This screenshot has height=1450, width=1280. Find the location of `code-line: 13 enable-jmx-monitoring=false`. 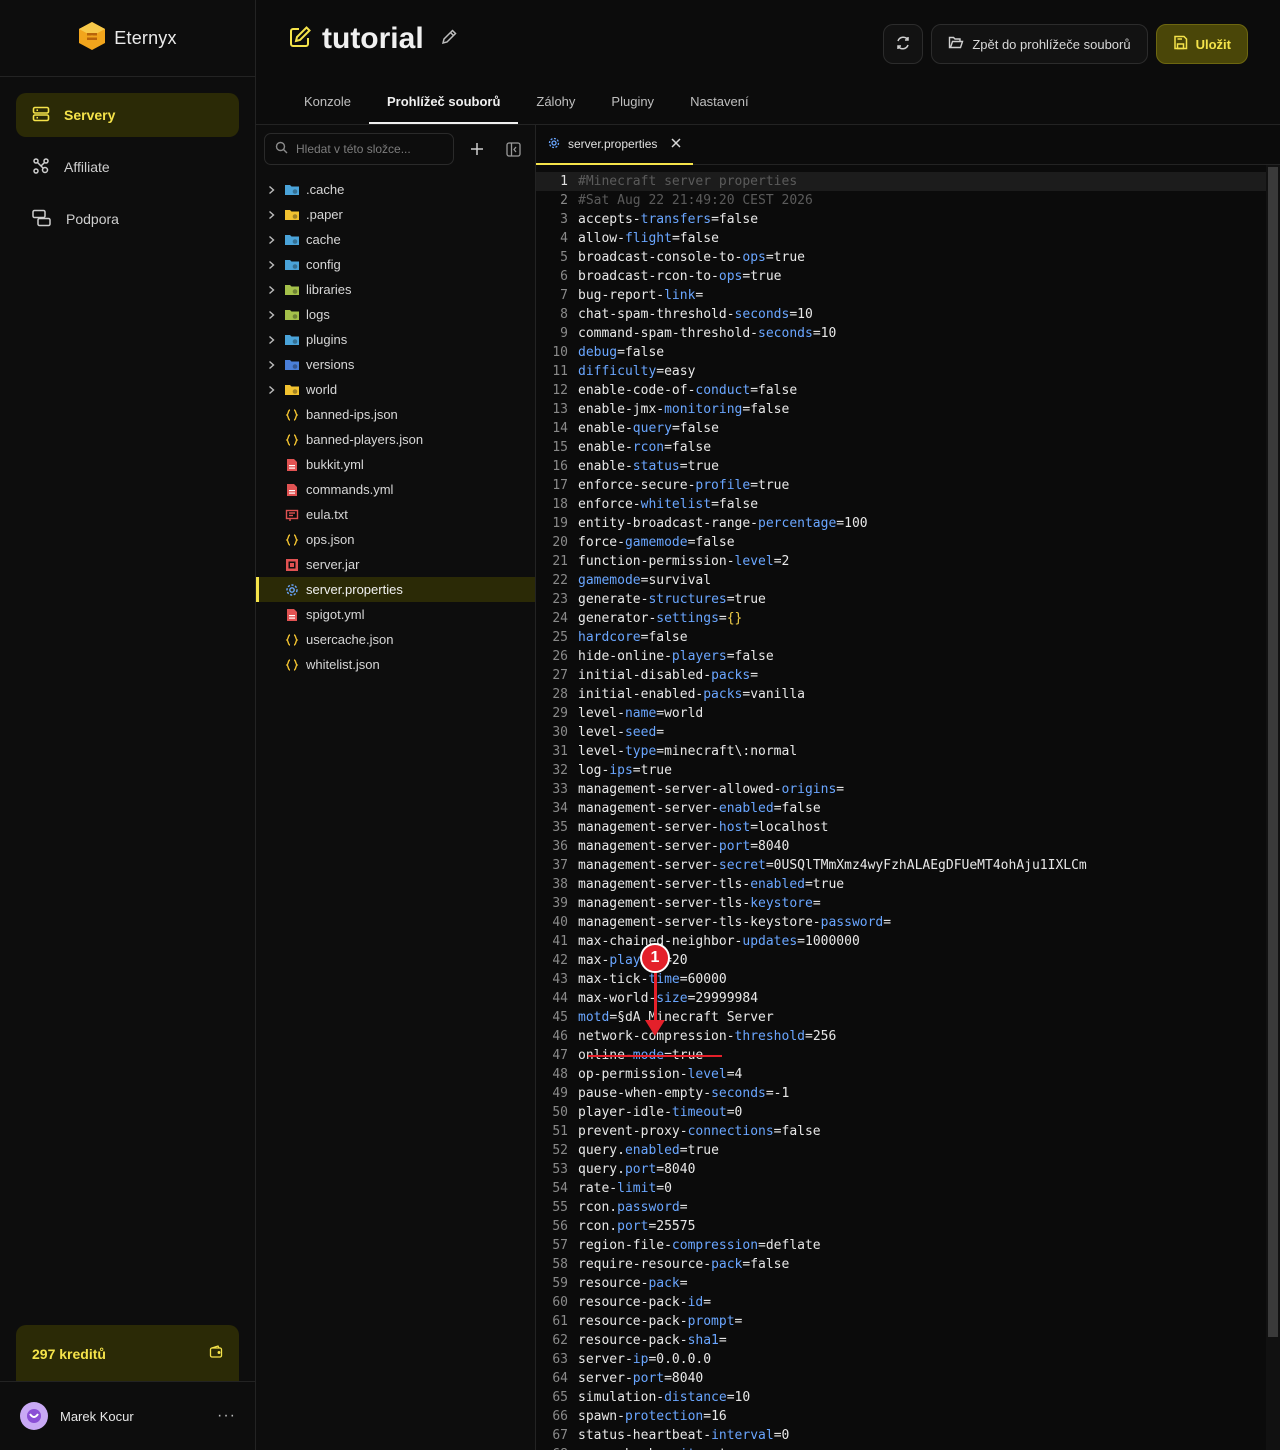

code-line: 13 enable-jmx-monitoring=false is located at coordinates (901, 409).